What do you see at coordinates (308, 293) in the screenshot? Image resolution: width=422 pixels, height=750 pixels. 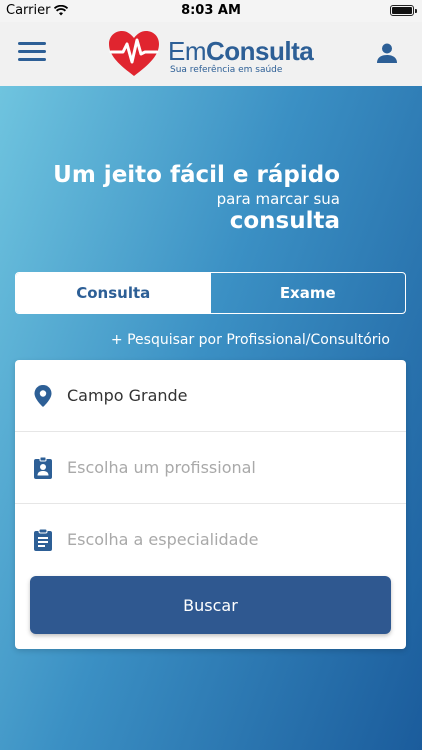 I see `tab-exame: Exame` at bounding box center [308, 293].